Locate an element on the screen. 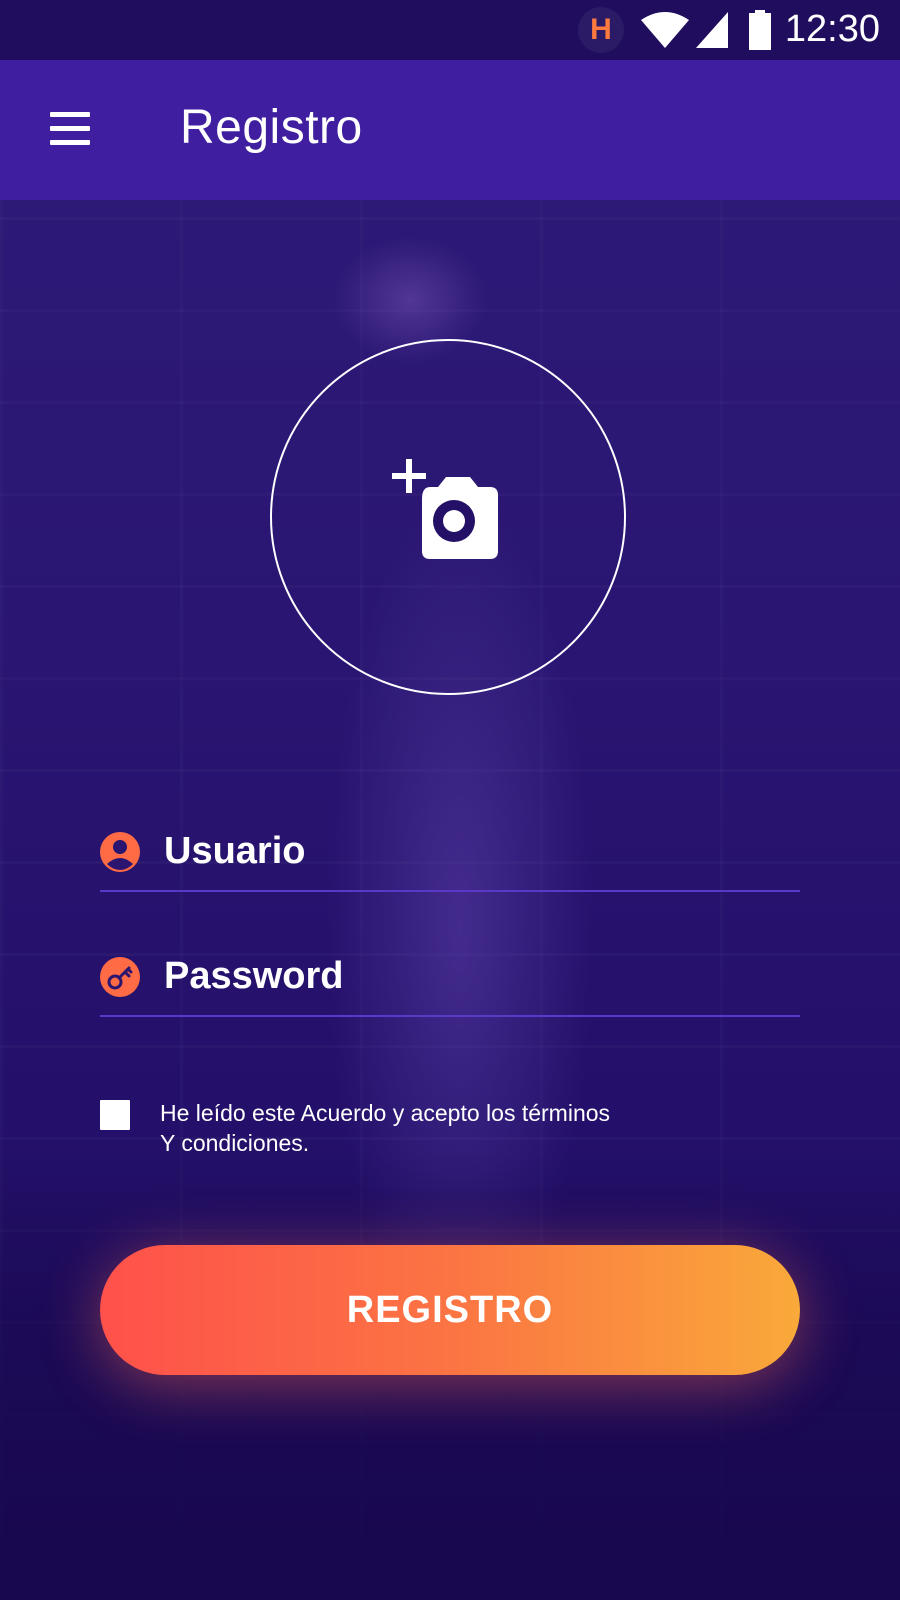 This screenshot has height=1600, width=900. avatar-picker is located at coordinates (448, 517).